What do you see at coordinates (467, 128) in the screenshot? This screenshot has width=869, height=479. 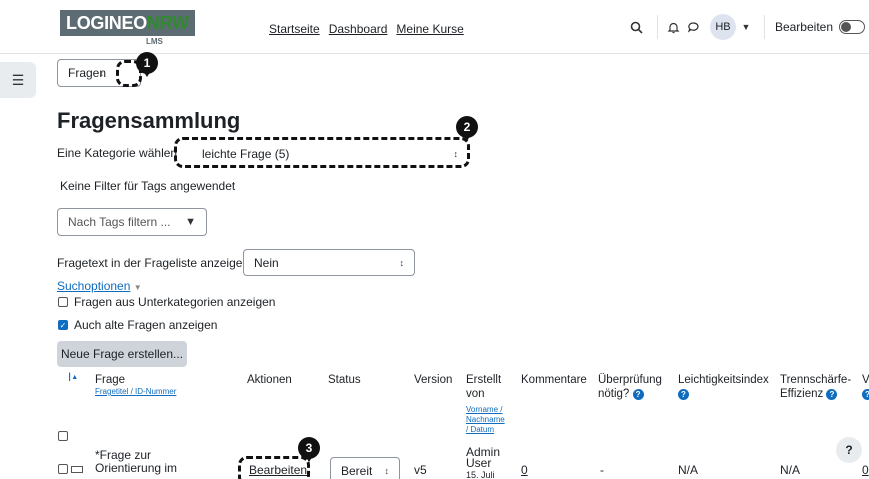 I see `marker-2: 2` at bounding box center [467, 128].